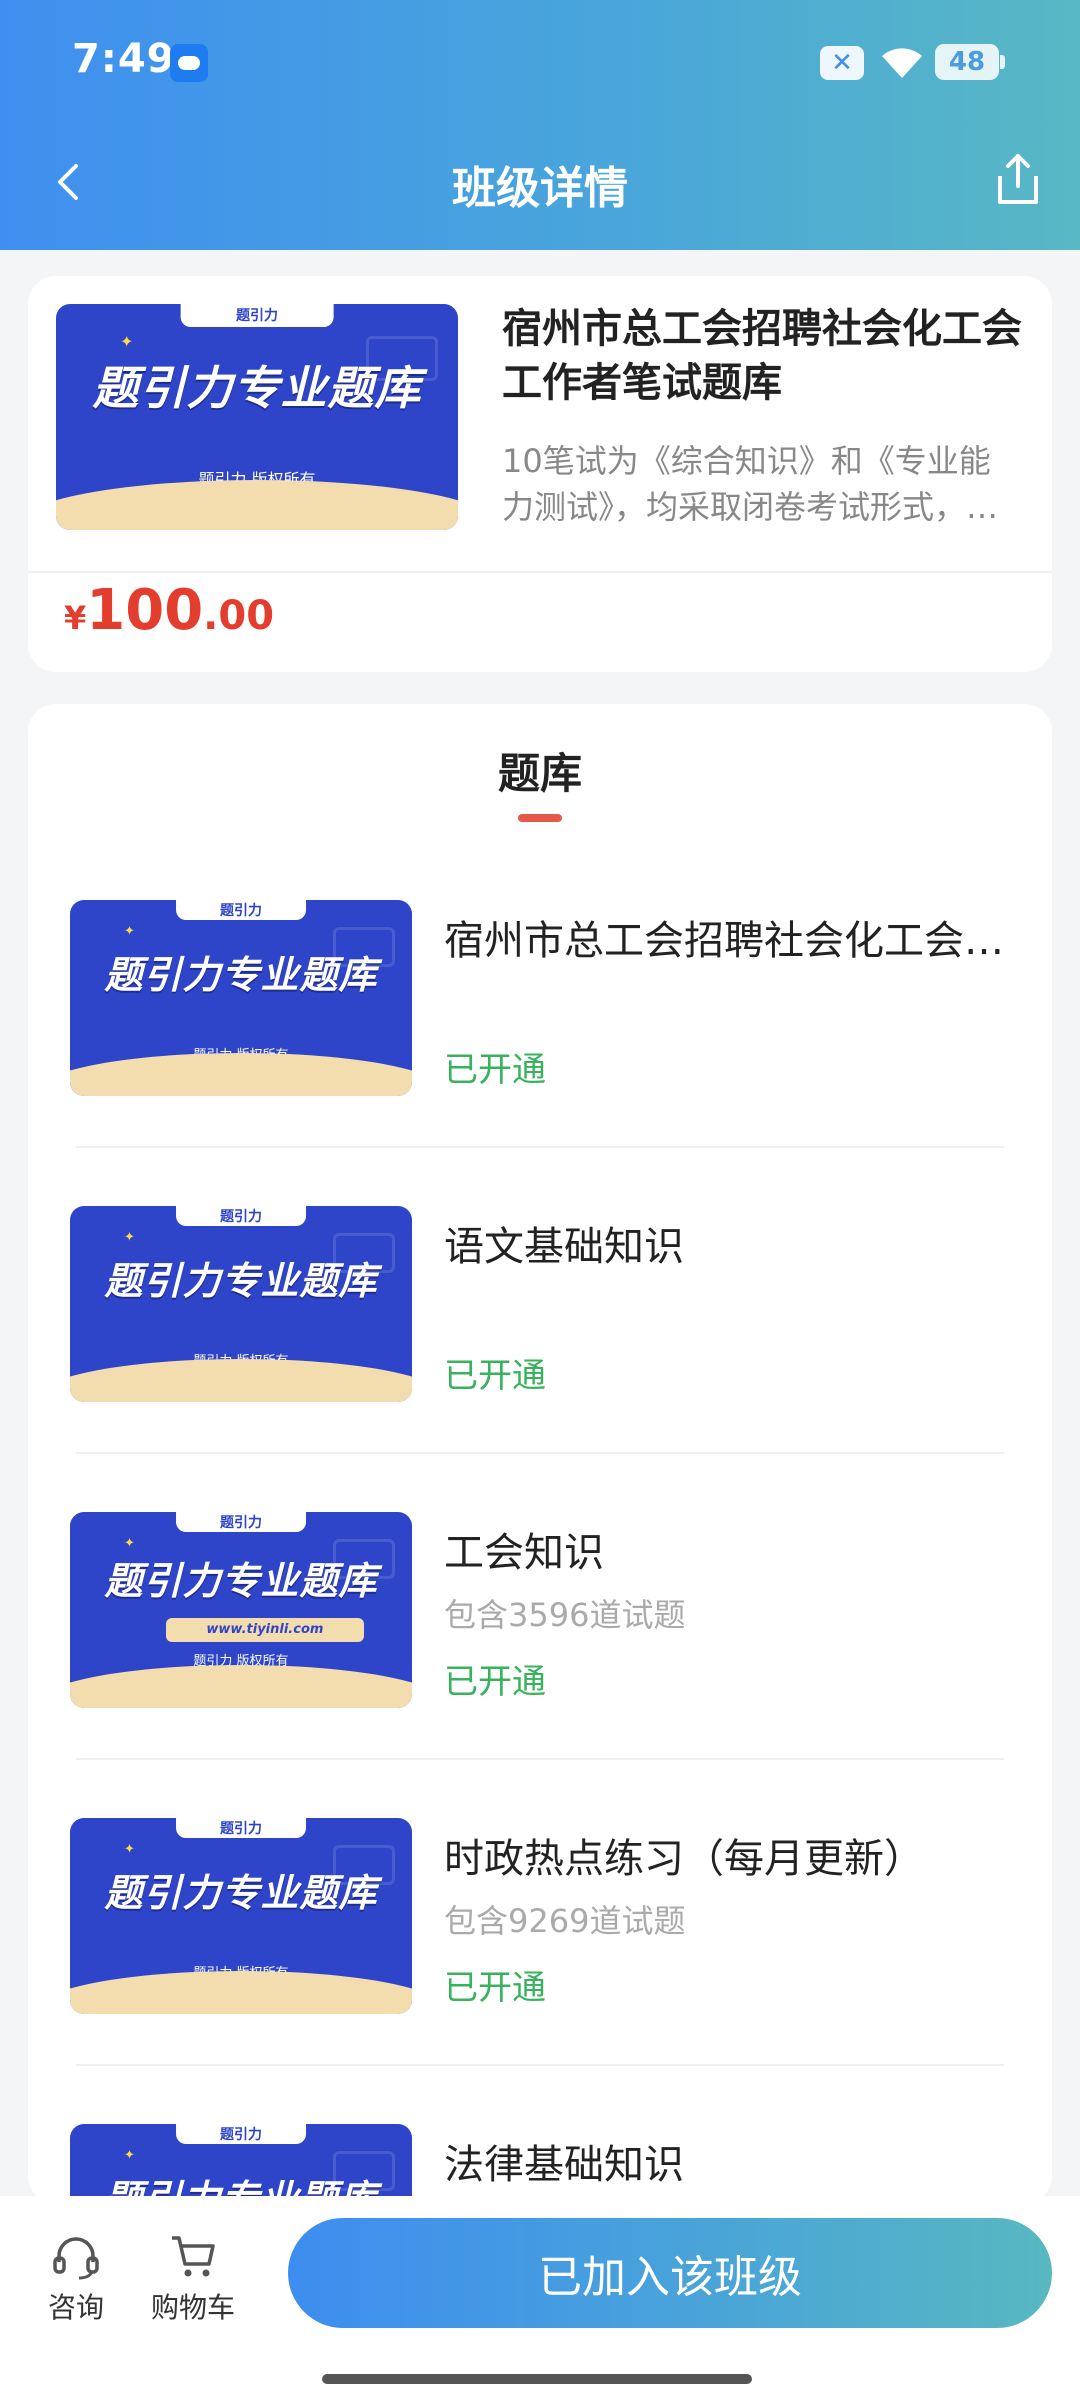  What do you see at coordinates (75, 2307) in the screenshot?
I see `consult-label: 咨询` at bounding box center [75, 2307].